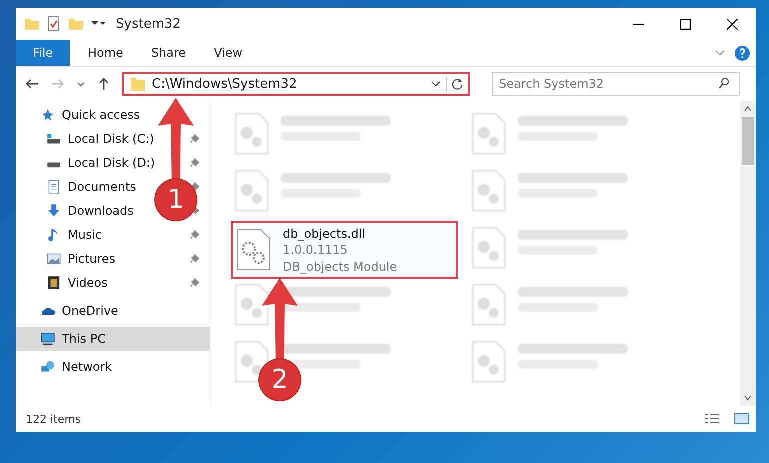 This screenshot has width=769, height=463. I want to click on sidebar-item: Pictures, so click(68, 259).